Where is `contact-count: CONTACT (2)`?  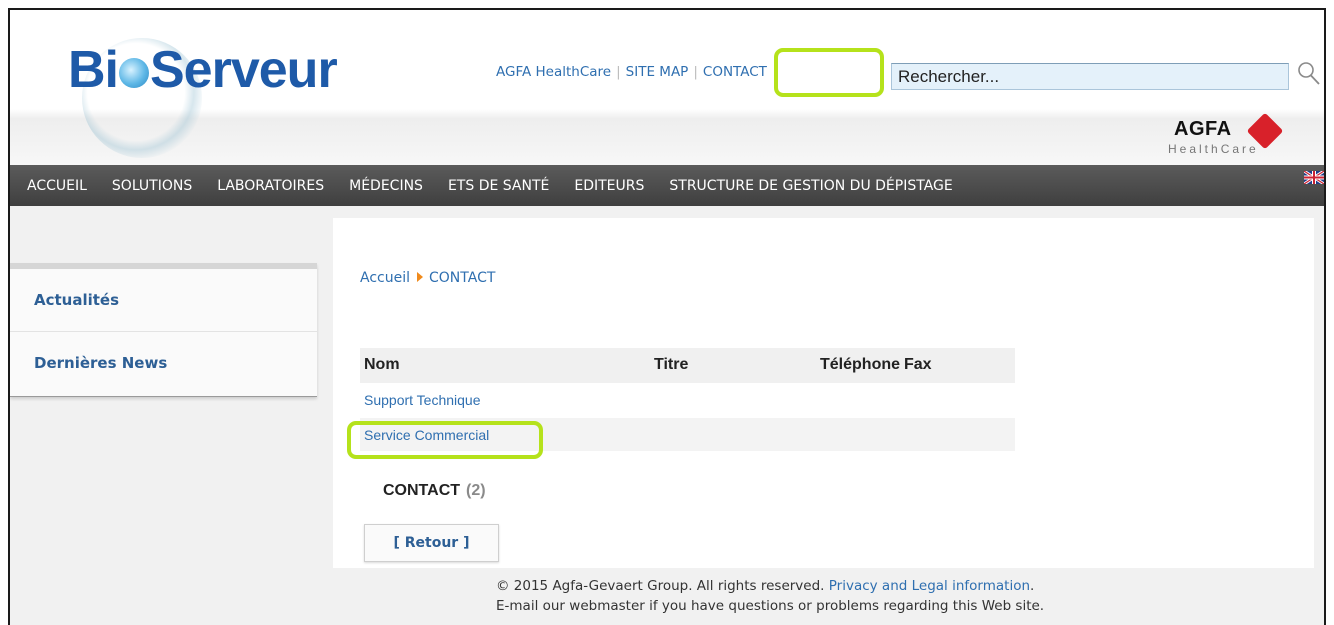 contact-count: CONTACT (2) is located at coordinates (434, 491).